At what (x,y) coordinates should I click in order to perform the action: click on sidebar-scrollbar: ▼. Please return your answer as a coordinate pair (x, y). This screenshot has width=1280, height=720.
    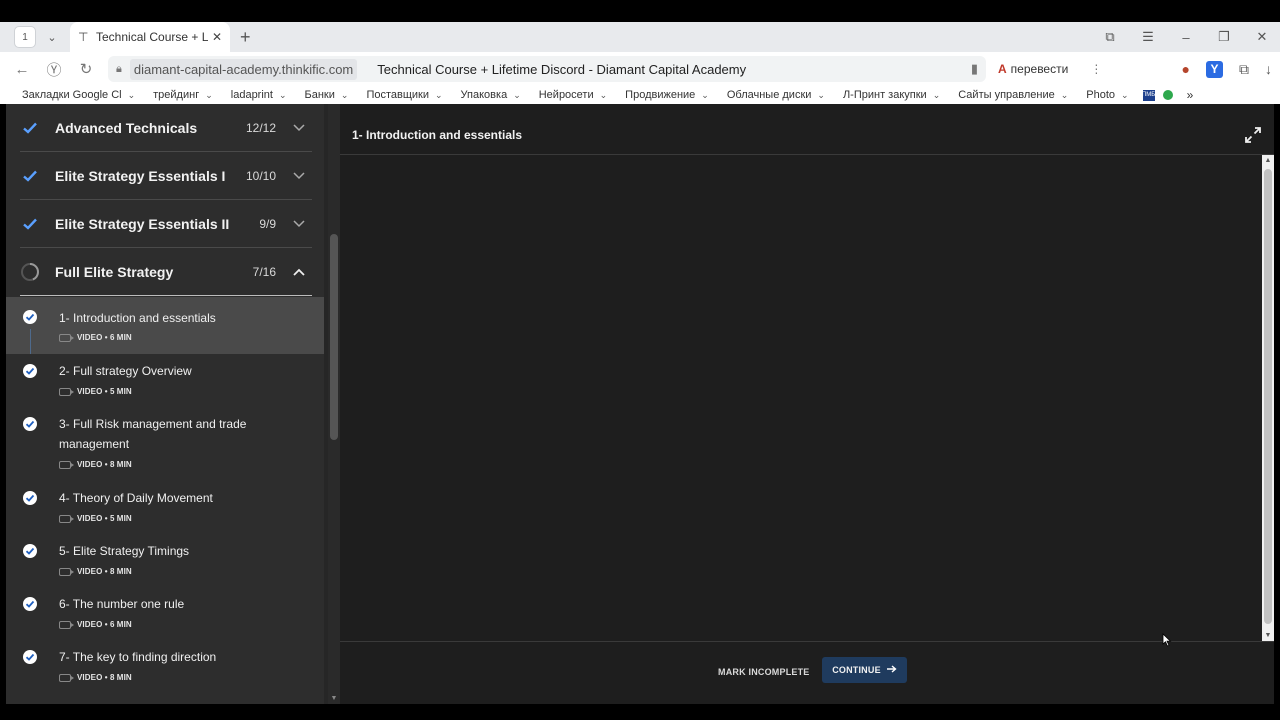
    Looking at the image, I should click on (334, 404).